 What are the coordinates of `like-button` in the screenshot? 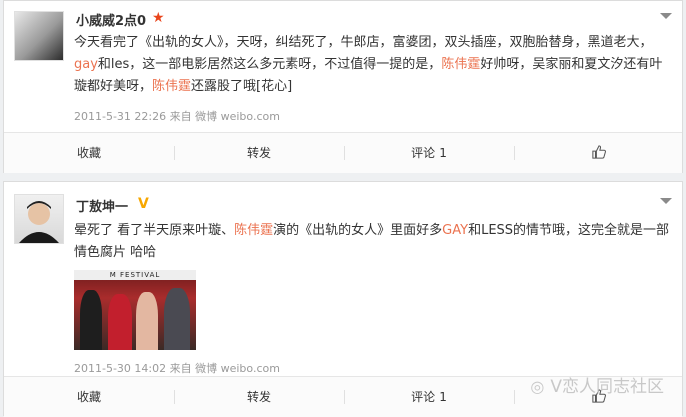 It's located at (599, 153).